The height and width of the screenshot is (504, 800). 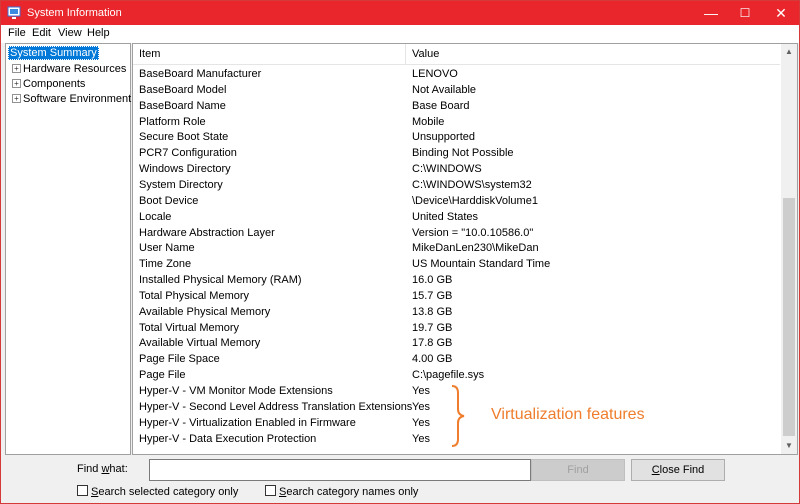 I want to click on search-selected-category-checkbox: Search selected category only, so click(x=157, y=491).